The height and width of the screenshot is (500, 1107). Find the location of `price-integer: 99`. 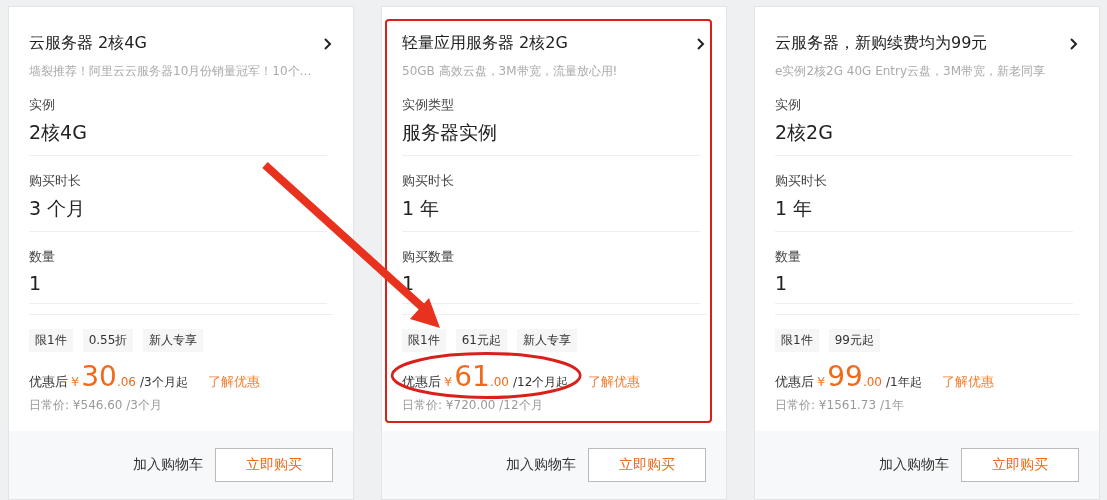

price-integer: 99 is located at coordinates (845, 376).